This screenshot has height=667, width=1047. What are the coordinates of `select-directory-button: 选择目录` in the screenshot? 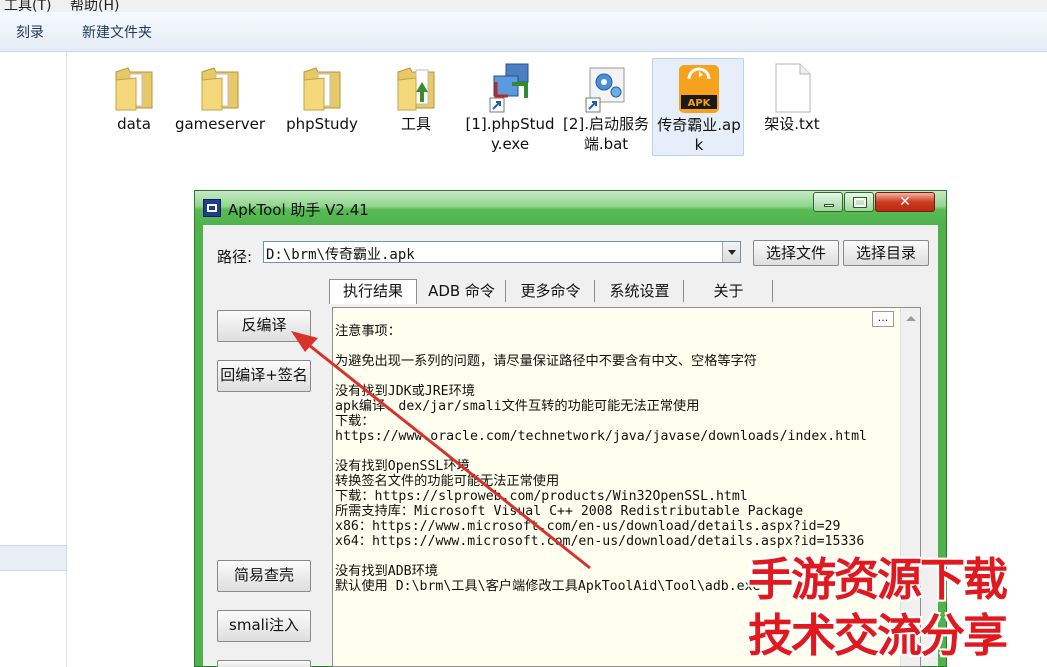 It's located at (886, 253).